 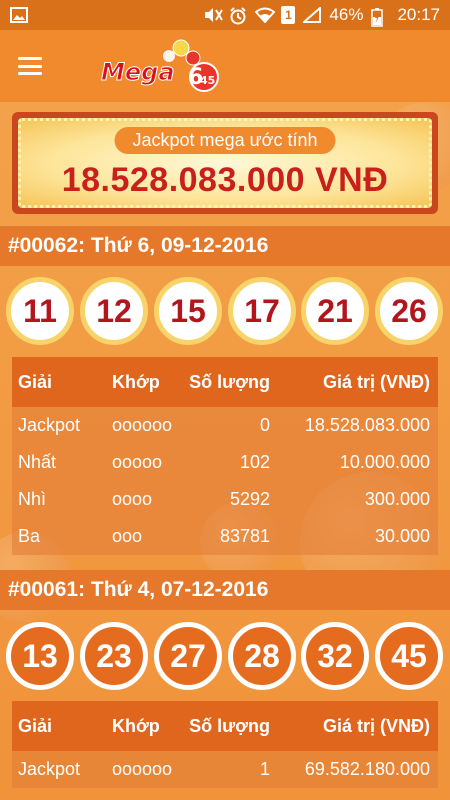 What do you see at coordinates (367, 769) in the screenshot?
I see `cell-value: 69.582.180.000` at bounding box center [367, 769].